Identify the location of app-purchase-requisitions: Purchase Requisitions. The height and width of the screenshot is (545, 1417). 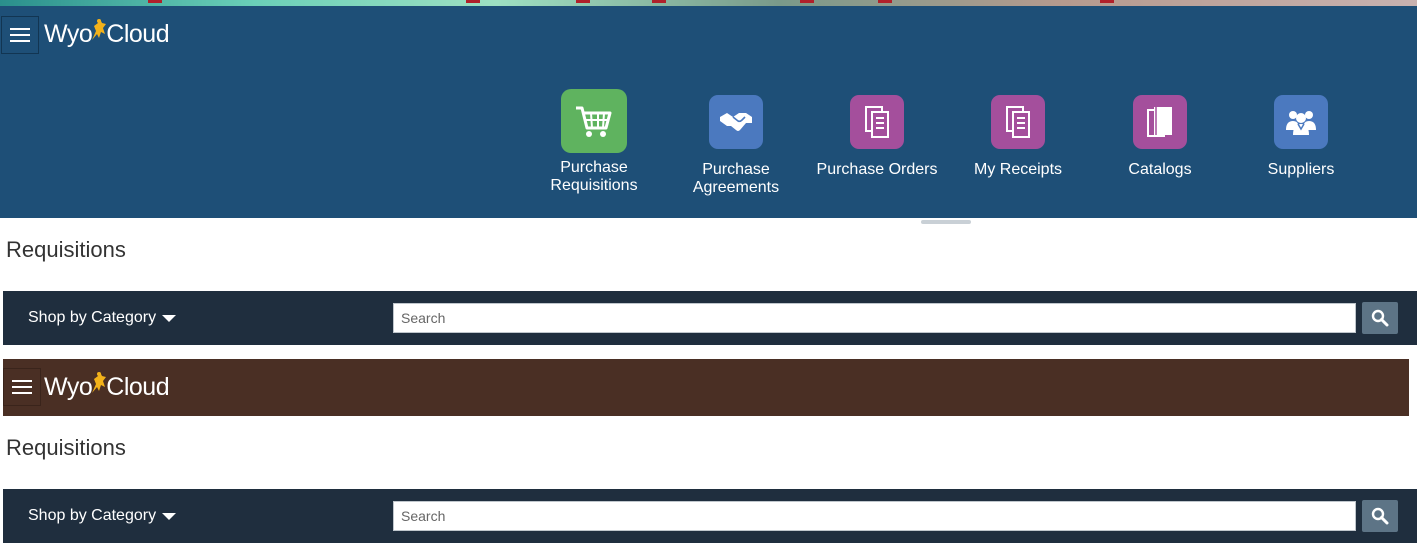
(594, 142).